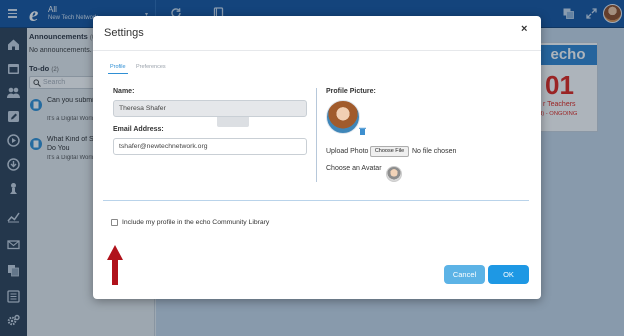  What do you see at coordinates (115, 265) in the screenshot?
I see `annotation-arrow-icon` at bounding box center [115, 265].